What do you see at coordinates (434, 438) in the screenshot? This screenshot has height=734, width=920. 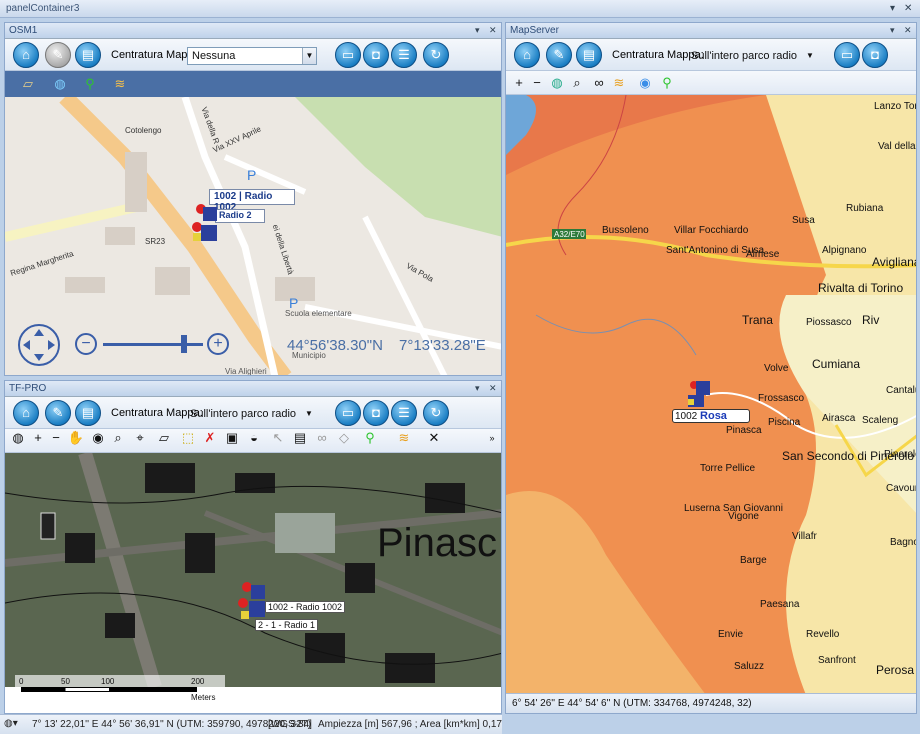 I see `tools-icon: ✕` at bounding box center [434, 438].